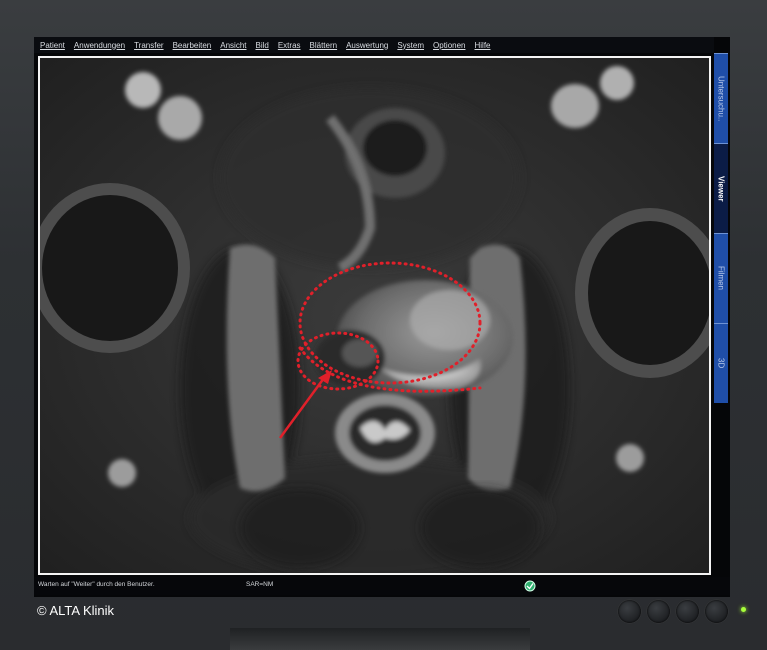 The image size is (767, 650). What do you see at coordinates (52, 45) in the screenshot?
I see `menu-patient: Patient` at bounding box center [52, 45].